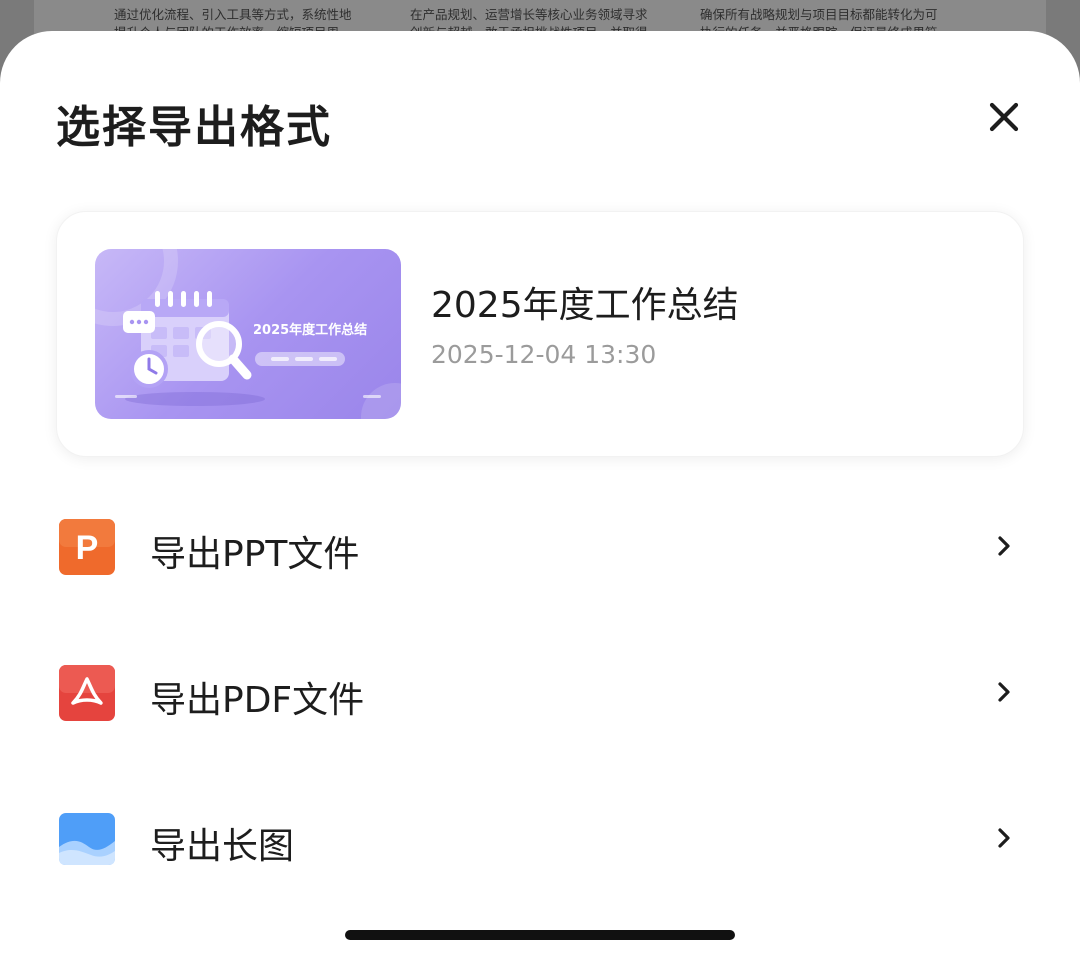  I want to click on home-indicator, so click(540, 935).